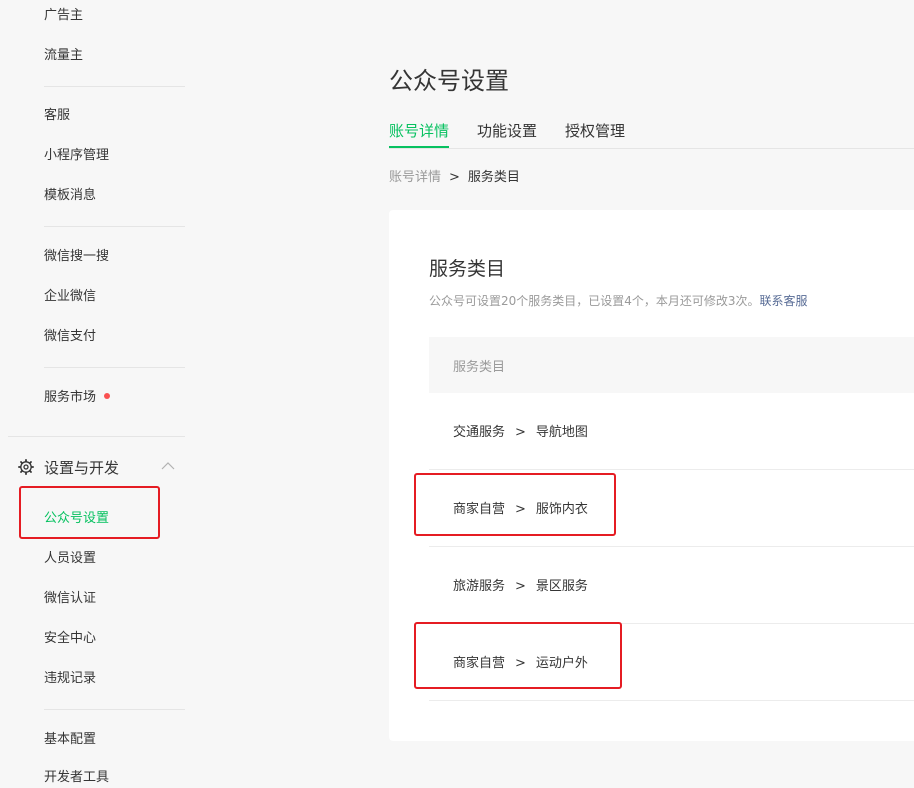 The height and width of the screenshot is (788, 914). What do you see at coordinates (479, 586) in the screenshot?
I see `category-primary: 旅游服务` at bounding box center [479, 586].